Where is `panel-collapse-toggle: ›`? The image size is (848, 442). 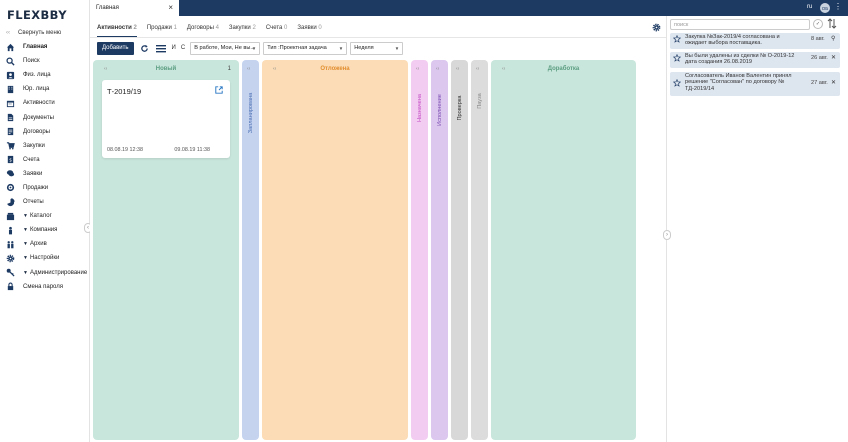
panel-collapse-toggle: › is located at coordinates (667, 235).